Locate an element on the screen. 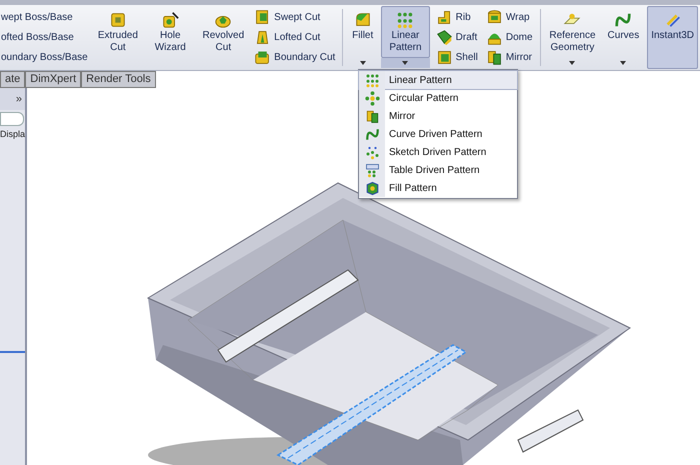  sketch-pattern-icon is located at coordinates (372, 152).